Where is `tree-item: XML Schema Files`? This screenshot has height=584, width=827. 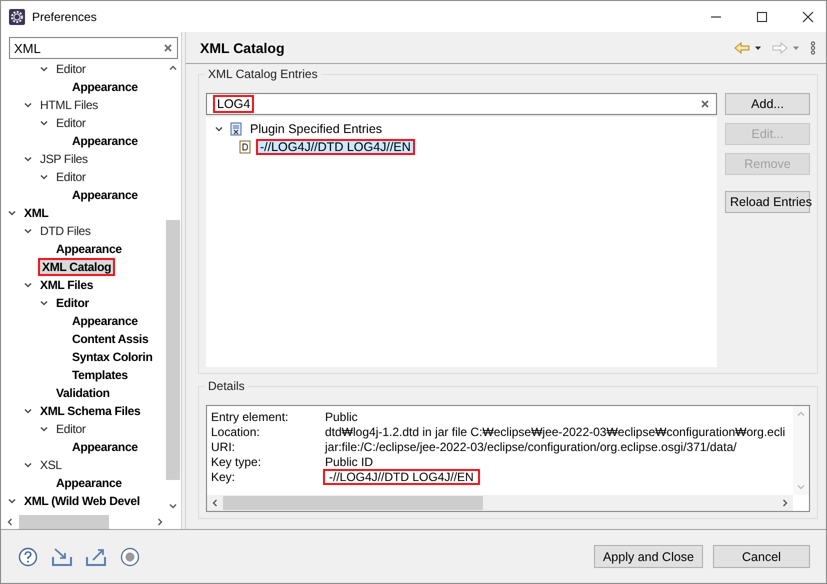 tree-item: XML Schema Files is located at coordinates (90, 411).